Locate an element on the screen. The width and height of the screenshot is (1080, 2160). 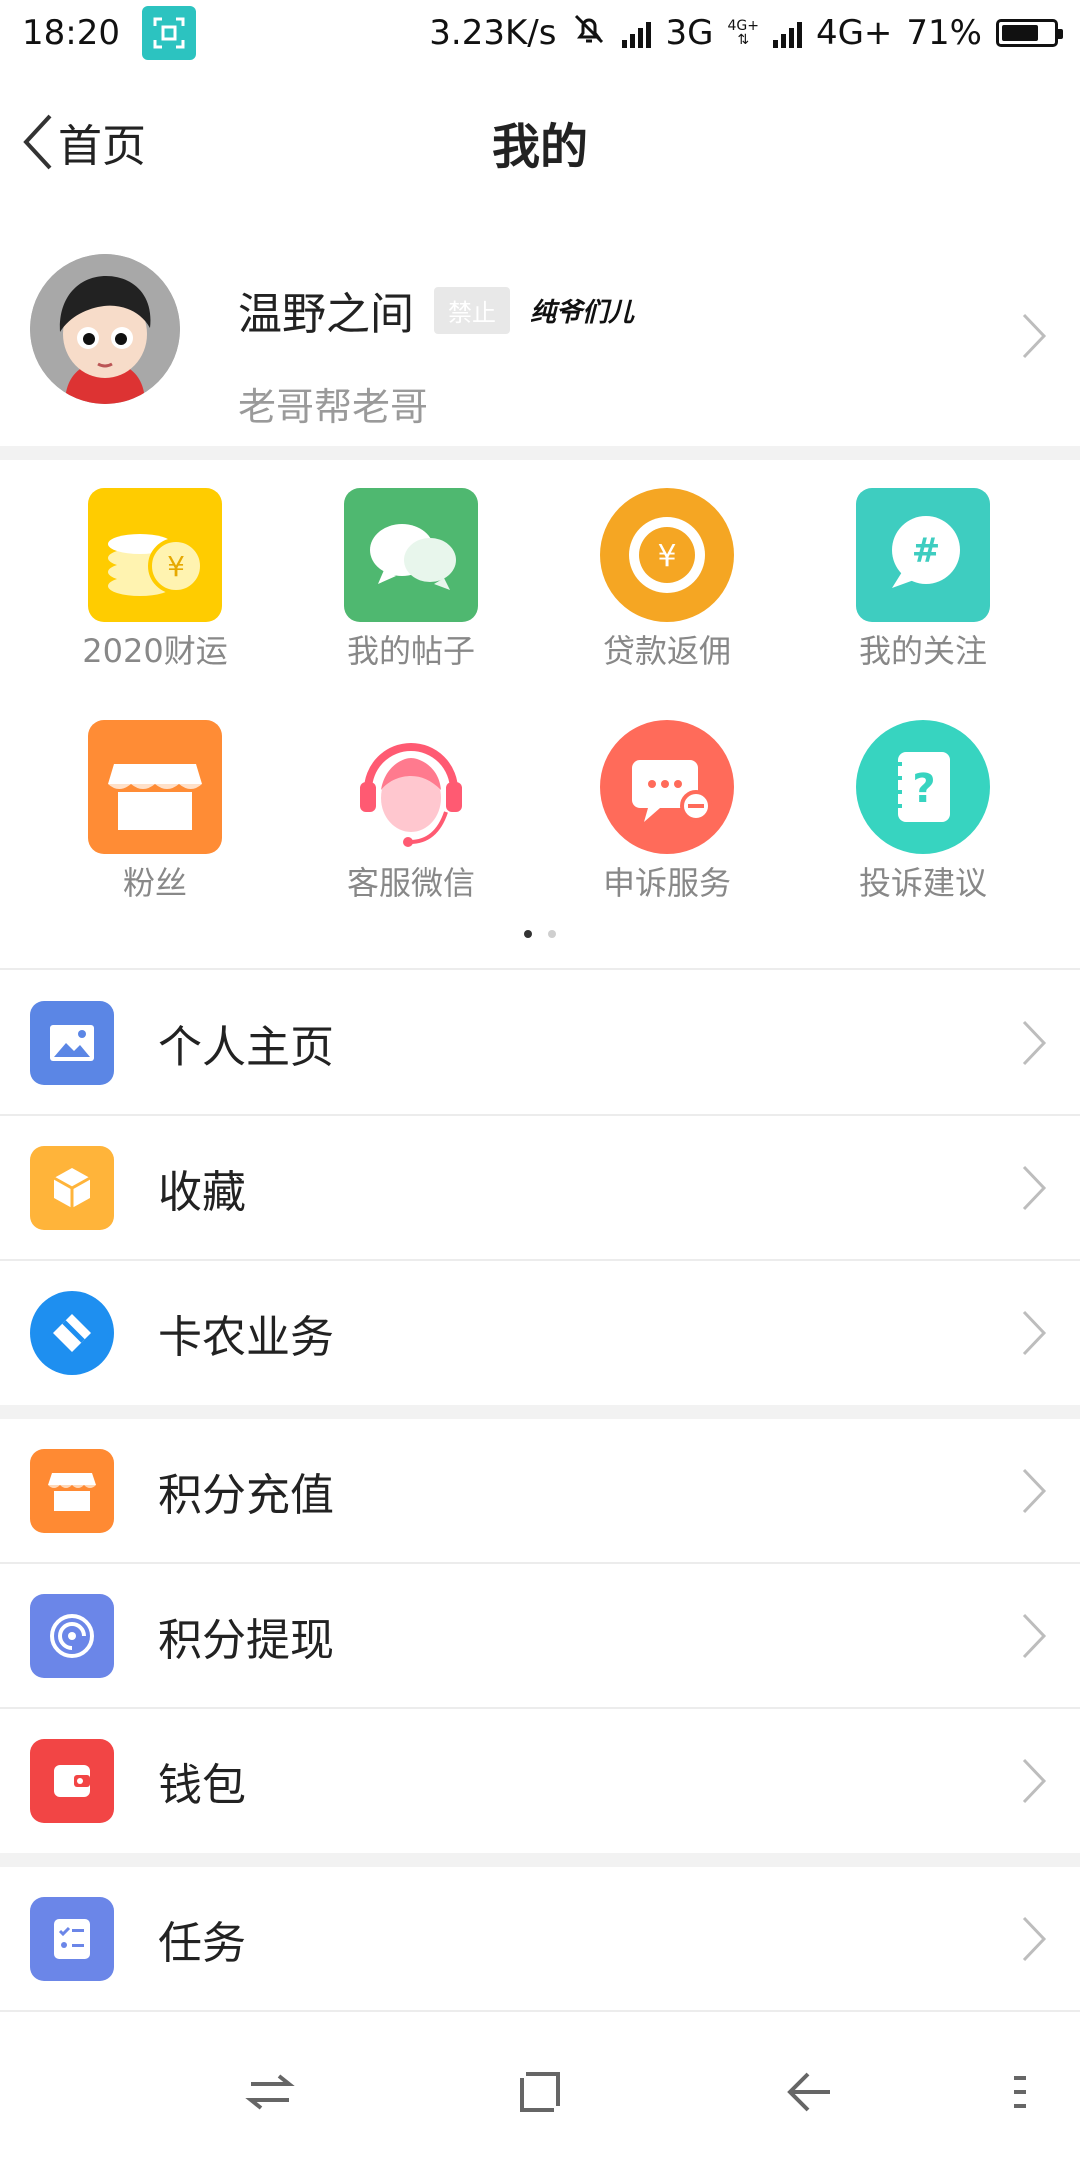
back-arrow-icon is located at coordinates (810, 2092).